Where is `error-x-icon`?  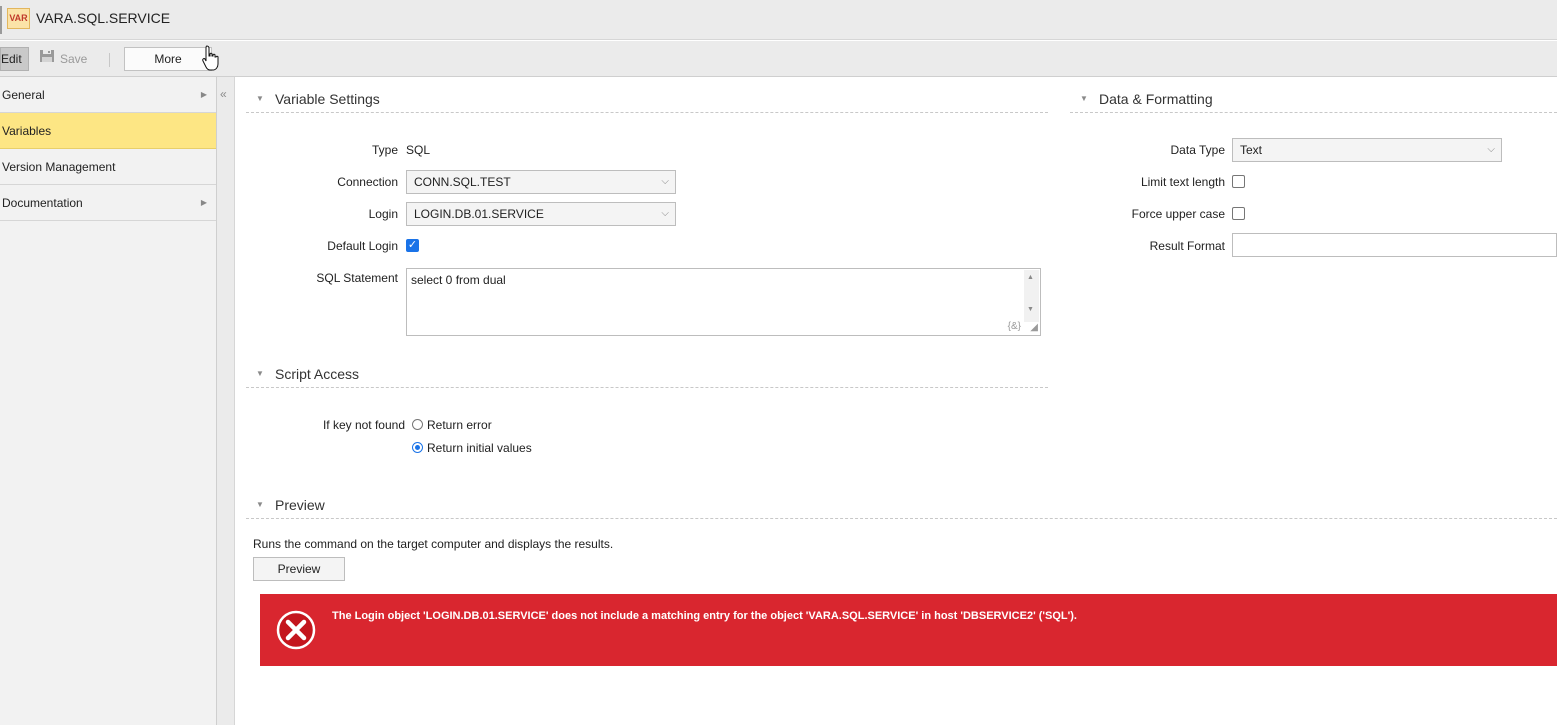 error-x-icon is located at coordinates (296, 630).